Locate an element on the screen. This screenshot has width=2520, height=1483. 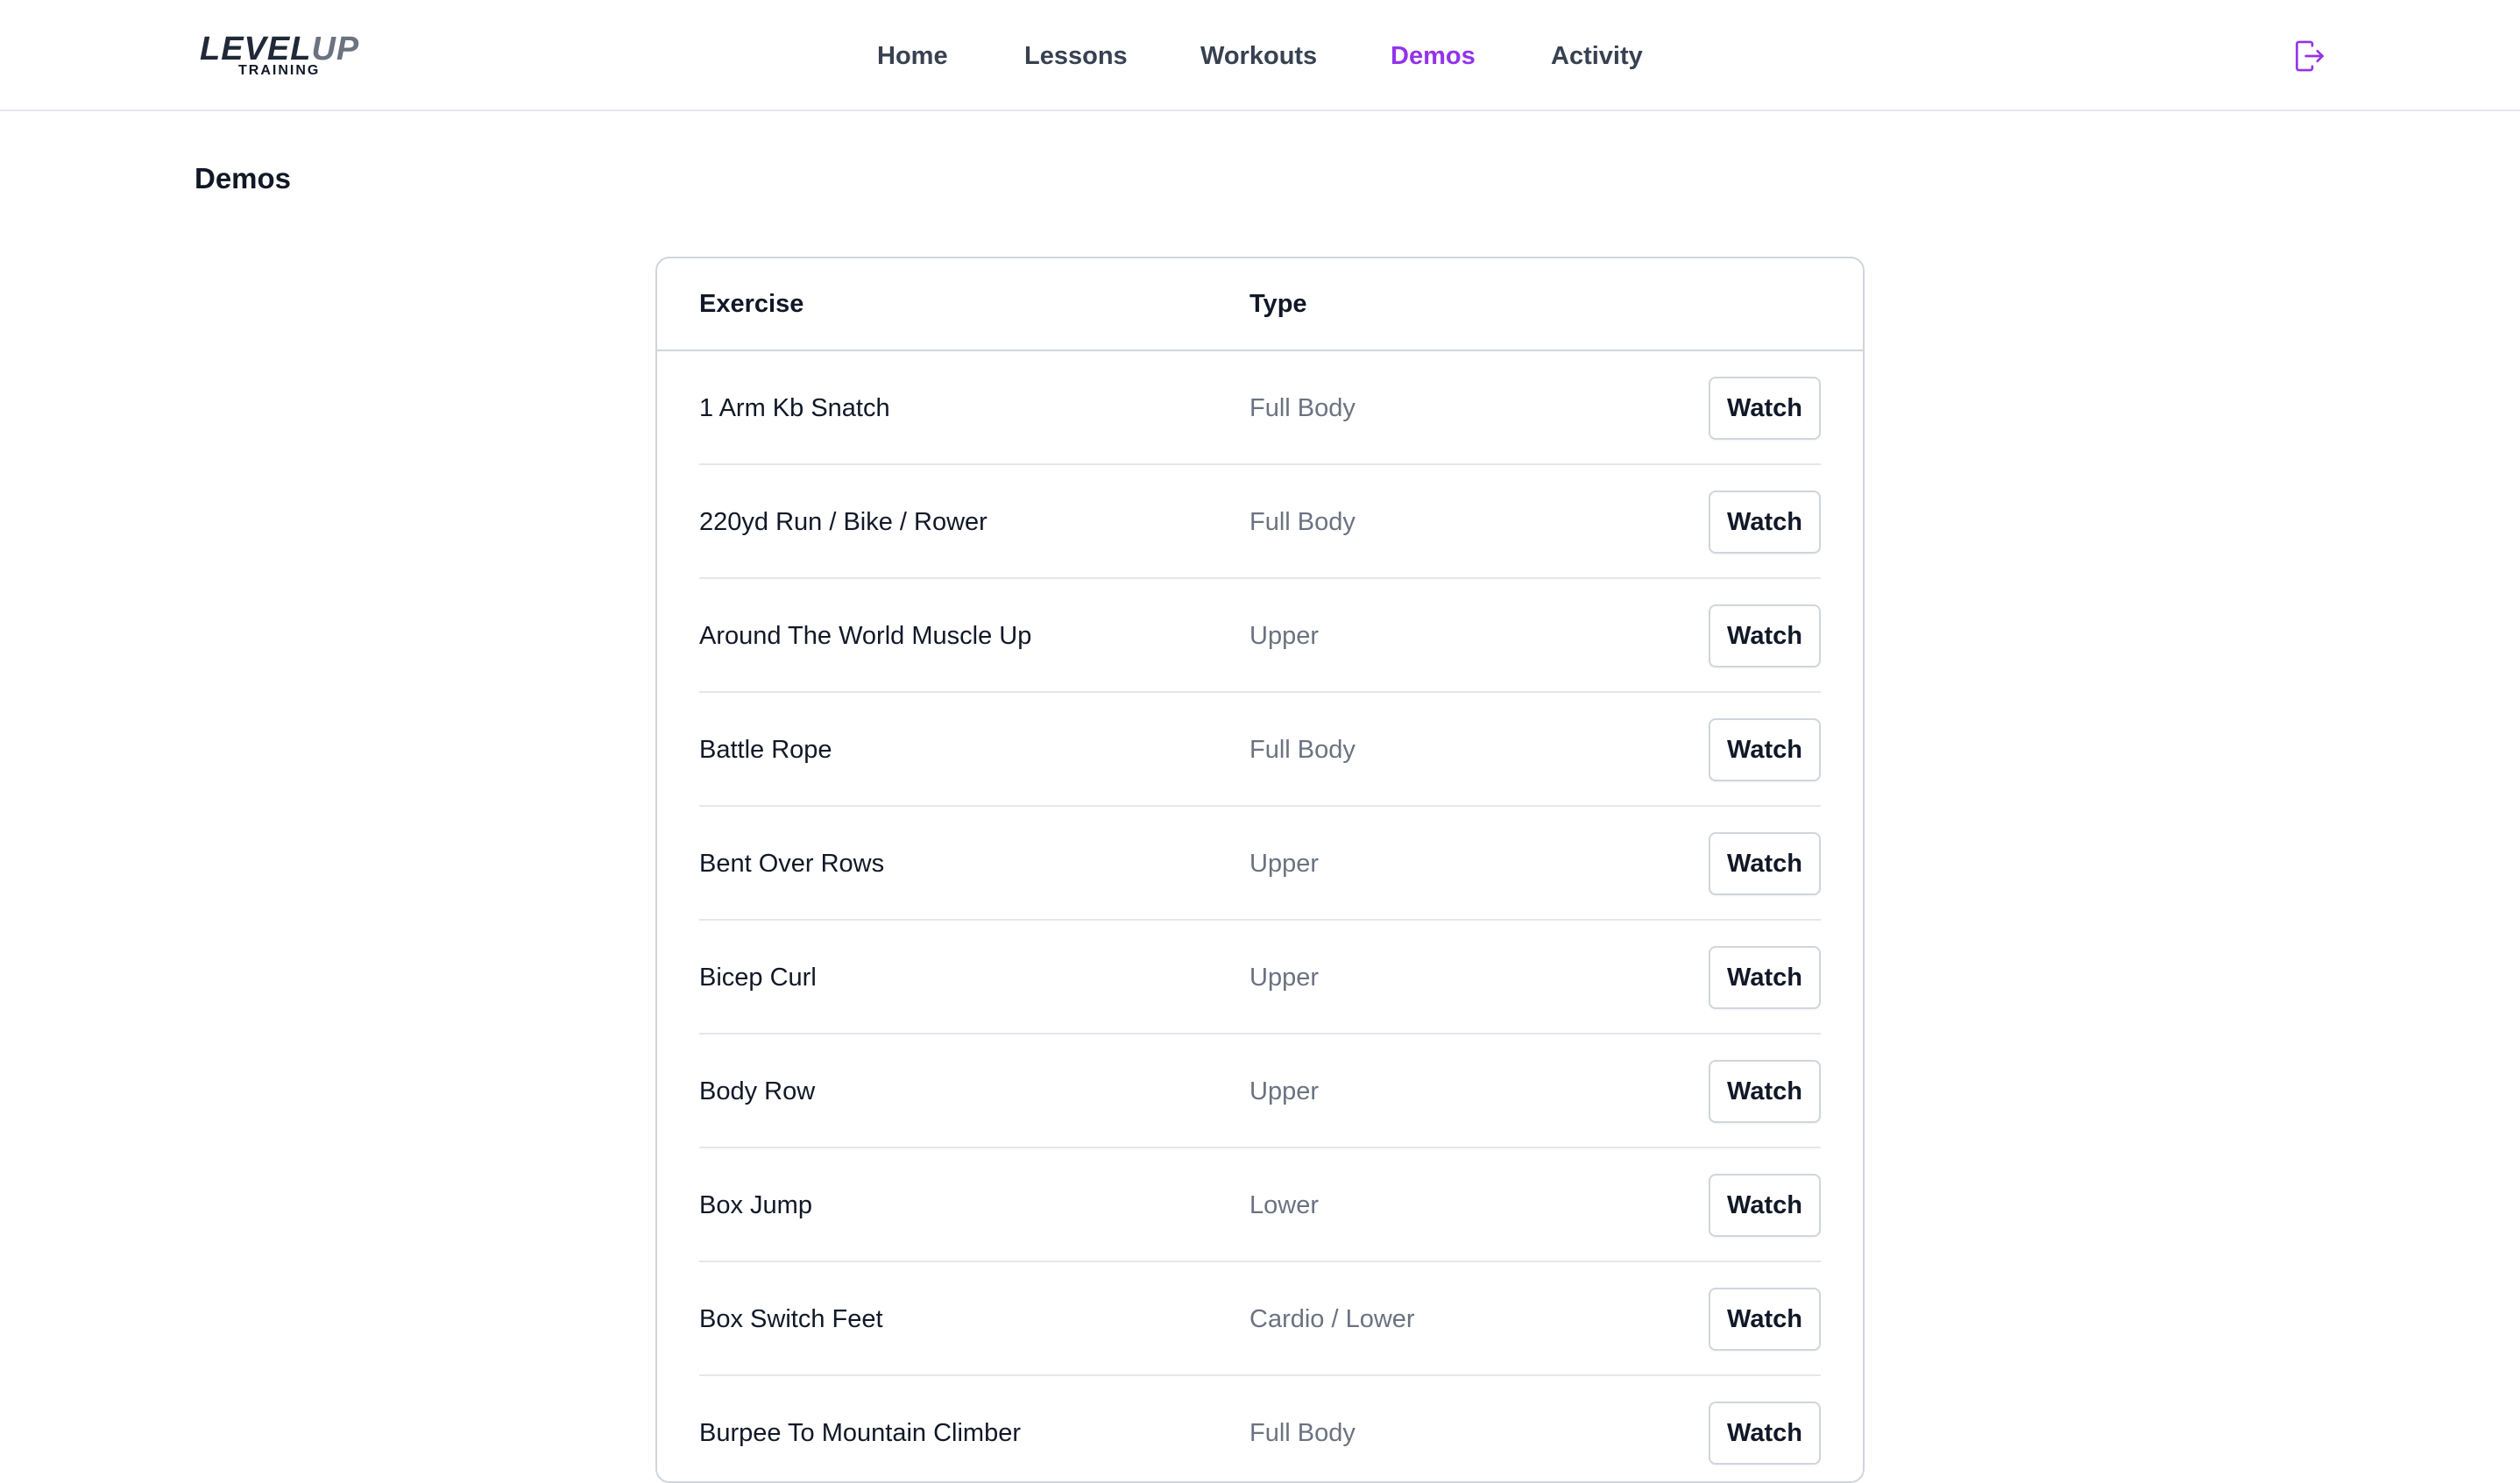
table-row: Bent Over Rows Upper Watch is located at coordinates (1260, 864).